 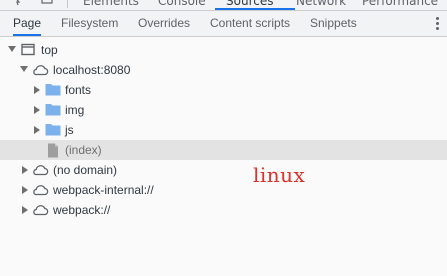 I want to click on tab-elements: Elements, so click(x=111, y=4).